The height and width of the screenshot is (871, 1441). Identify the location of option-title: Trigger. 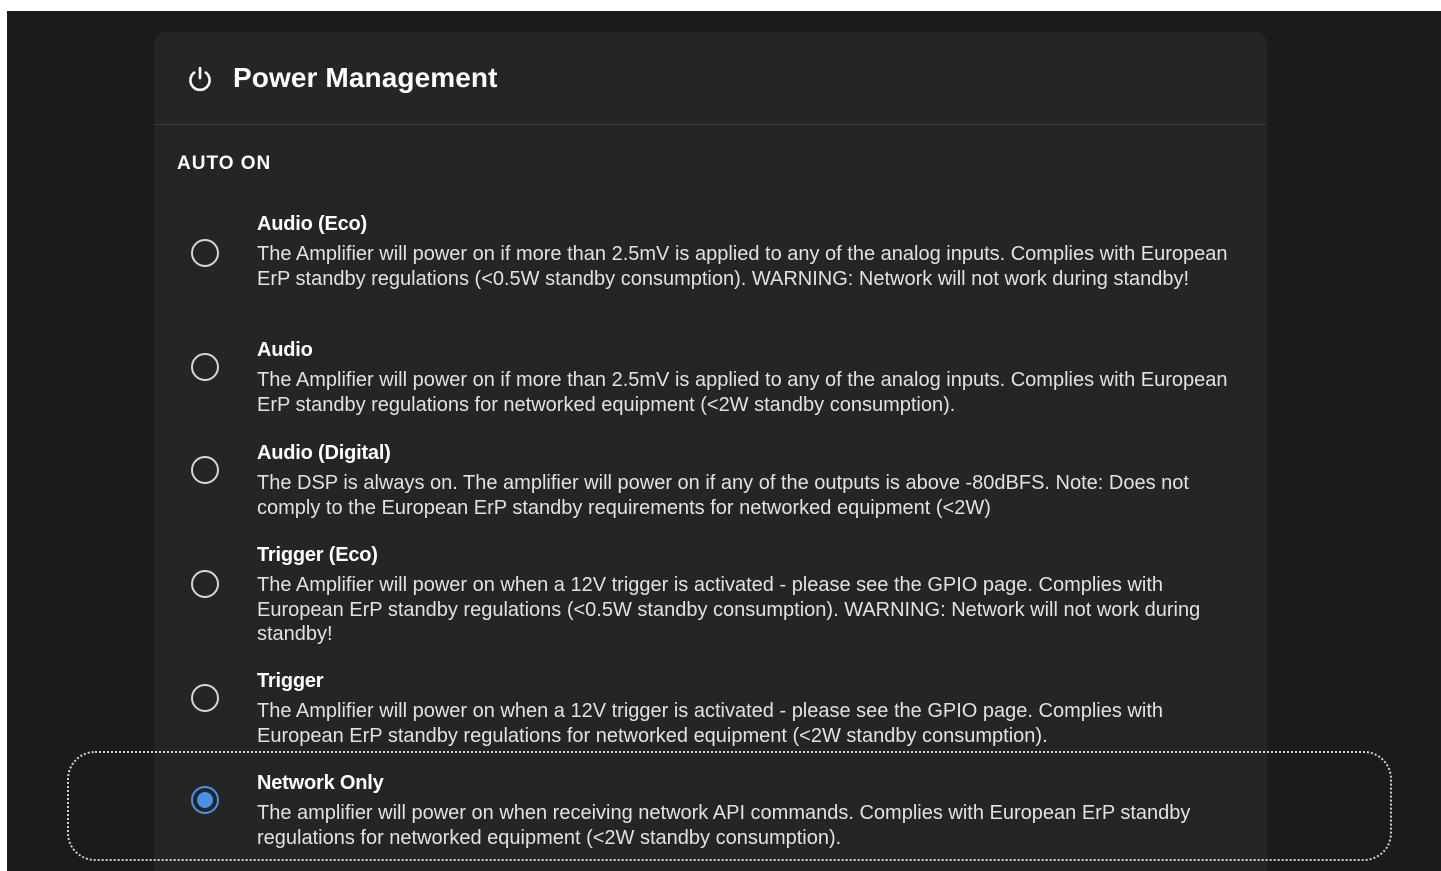
(290, 681).